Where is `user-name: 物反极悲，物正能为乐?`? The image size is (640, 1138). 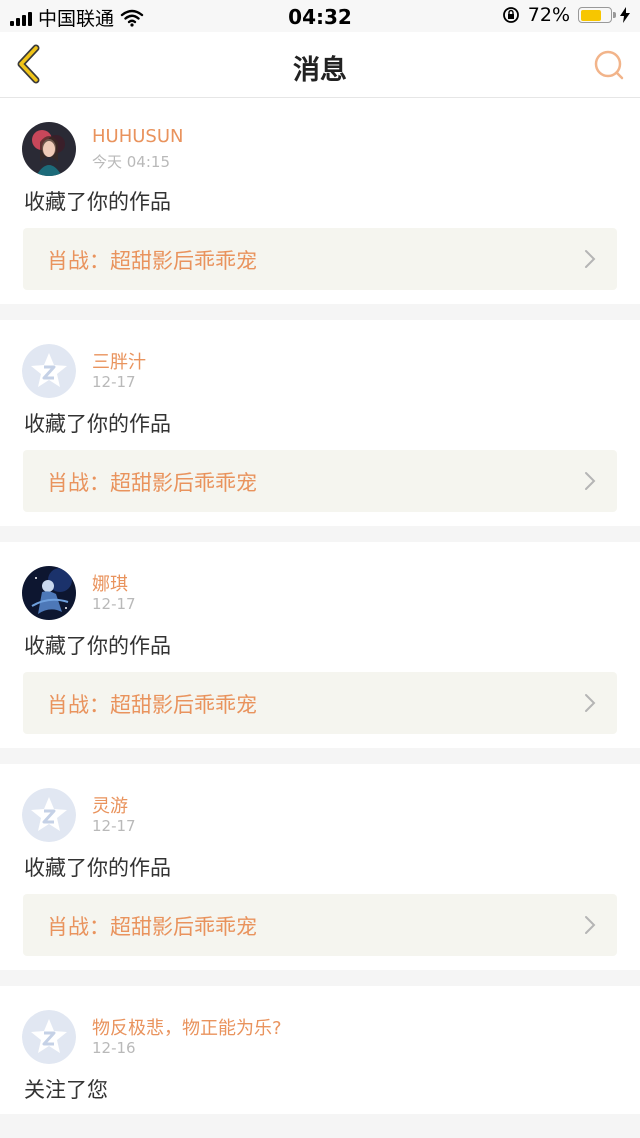
user-name: 物反极悲，物正能为乐? is located at coordinates (187, 1027).